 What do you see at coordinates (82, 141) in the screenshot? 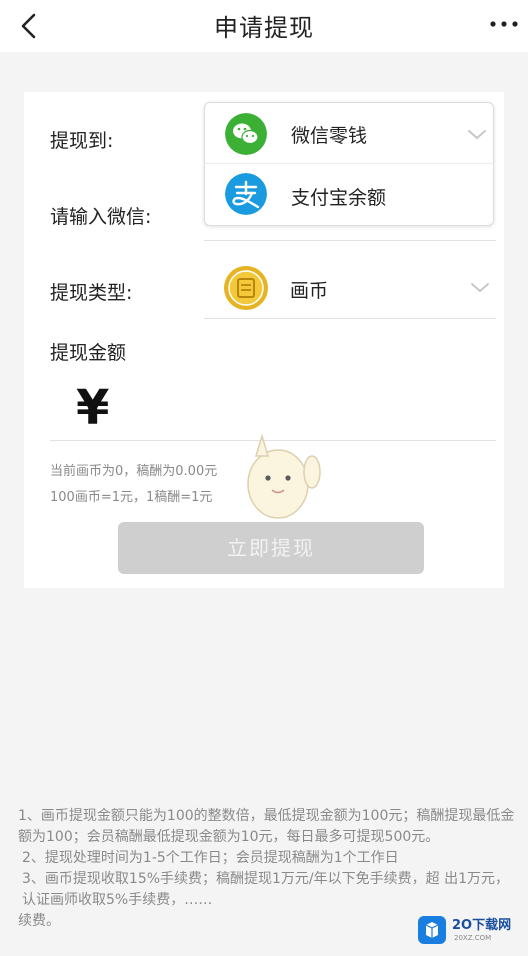
I see `withdraw-to-label: 提现到:` at bounding box center [82, 141].